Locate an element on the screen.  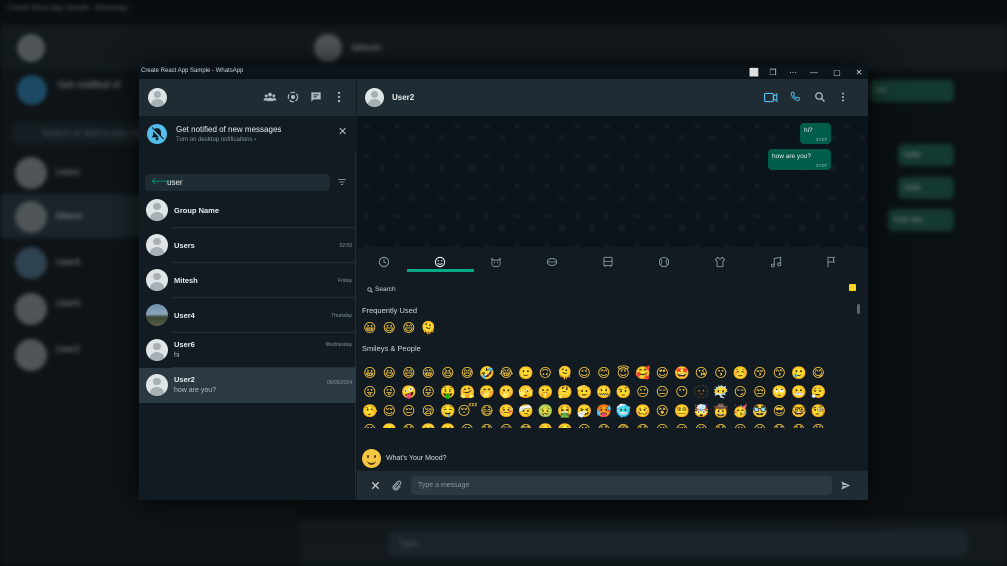
menu-icon is located at coordinates (339, 97).